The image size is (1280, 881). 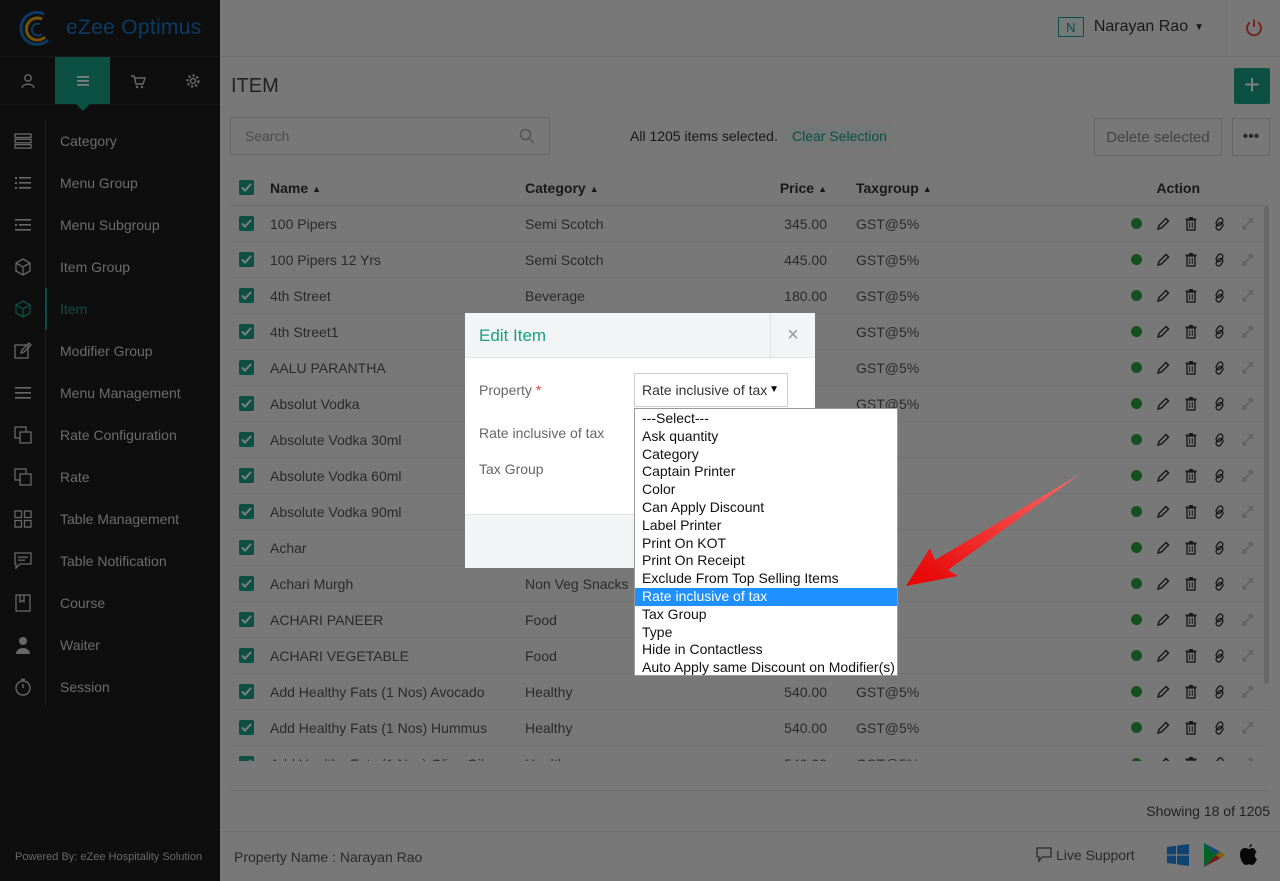 What do you see at coordinates (766, 668) in the screenshot?
I see `dropdown-option: Auto Apply same Discount on Modifier(s)` at bounding box center [766, 668].